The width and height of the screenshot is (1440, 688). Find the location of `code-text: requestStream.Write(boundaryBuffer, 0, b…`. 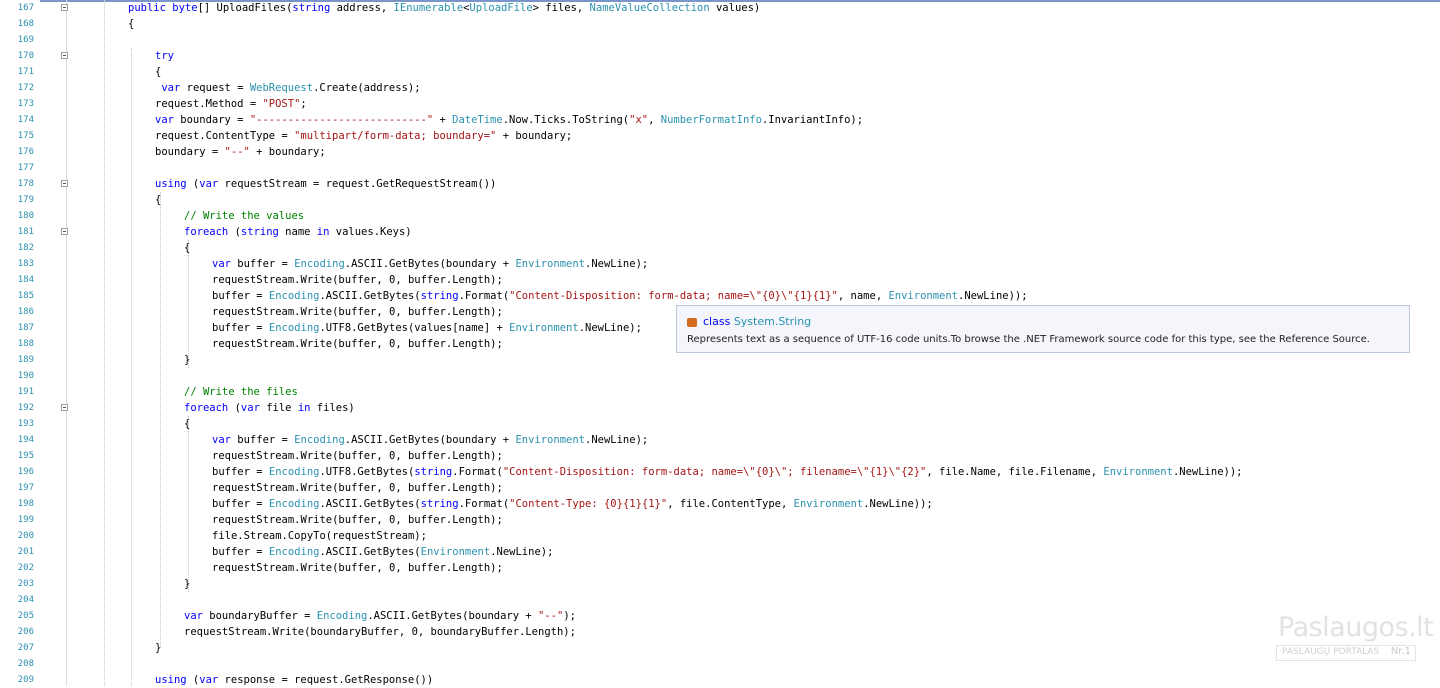

code-text: requestStream.Write(boundaryBuffer, 0, b… is located at coordinates (380, 632).